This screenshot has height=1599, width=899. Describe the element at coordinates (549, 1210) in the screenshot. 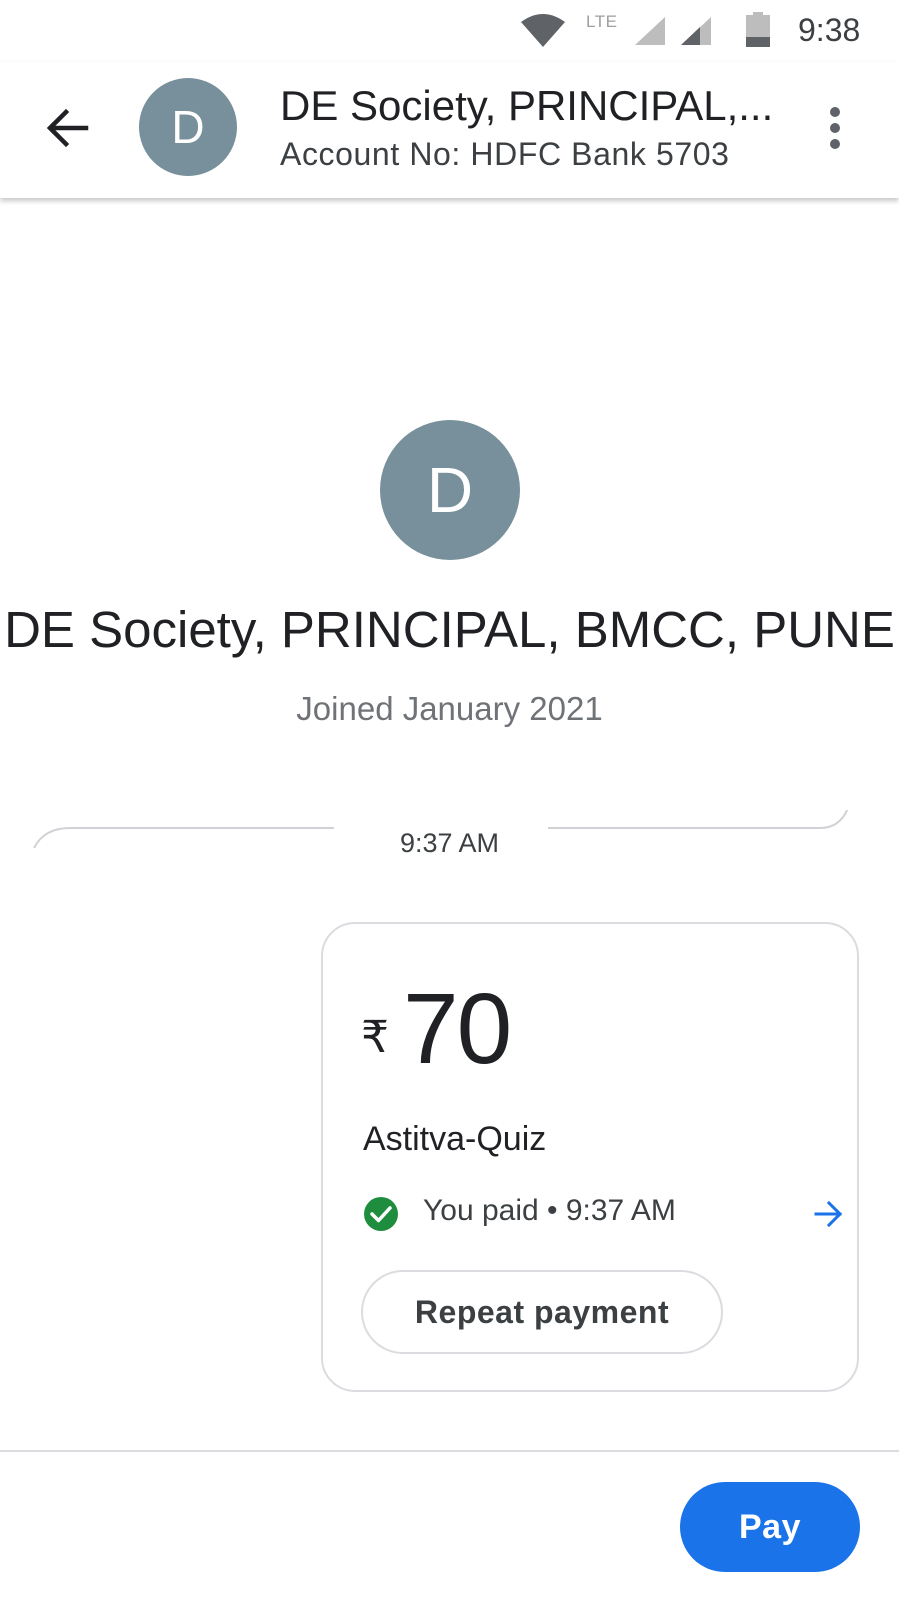

I see `payment-status: You paid • 9:37 AM` at that location.